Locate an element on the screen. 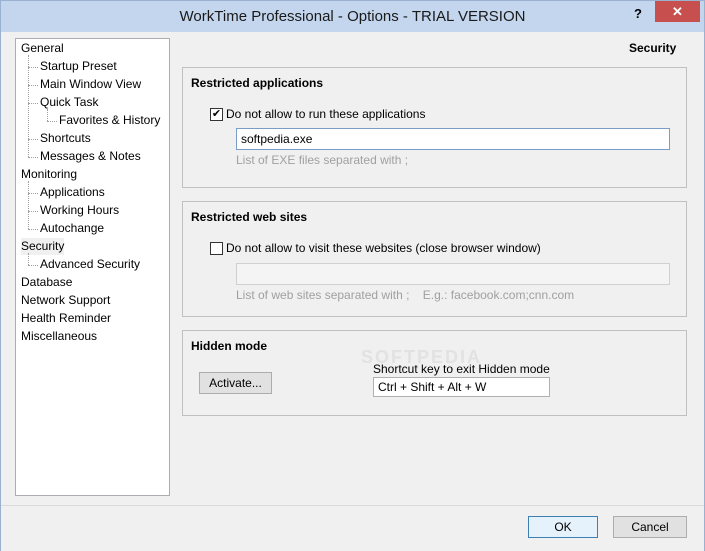 The width and height of the screenshot is (705, 551). restricted-apps-input: softpedia.exe is located at coordinates (453, 139).